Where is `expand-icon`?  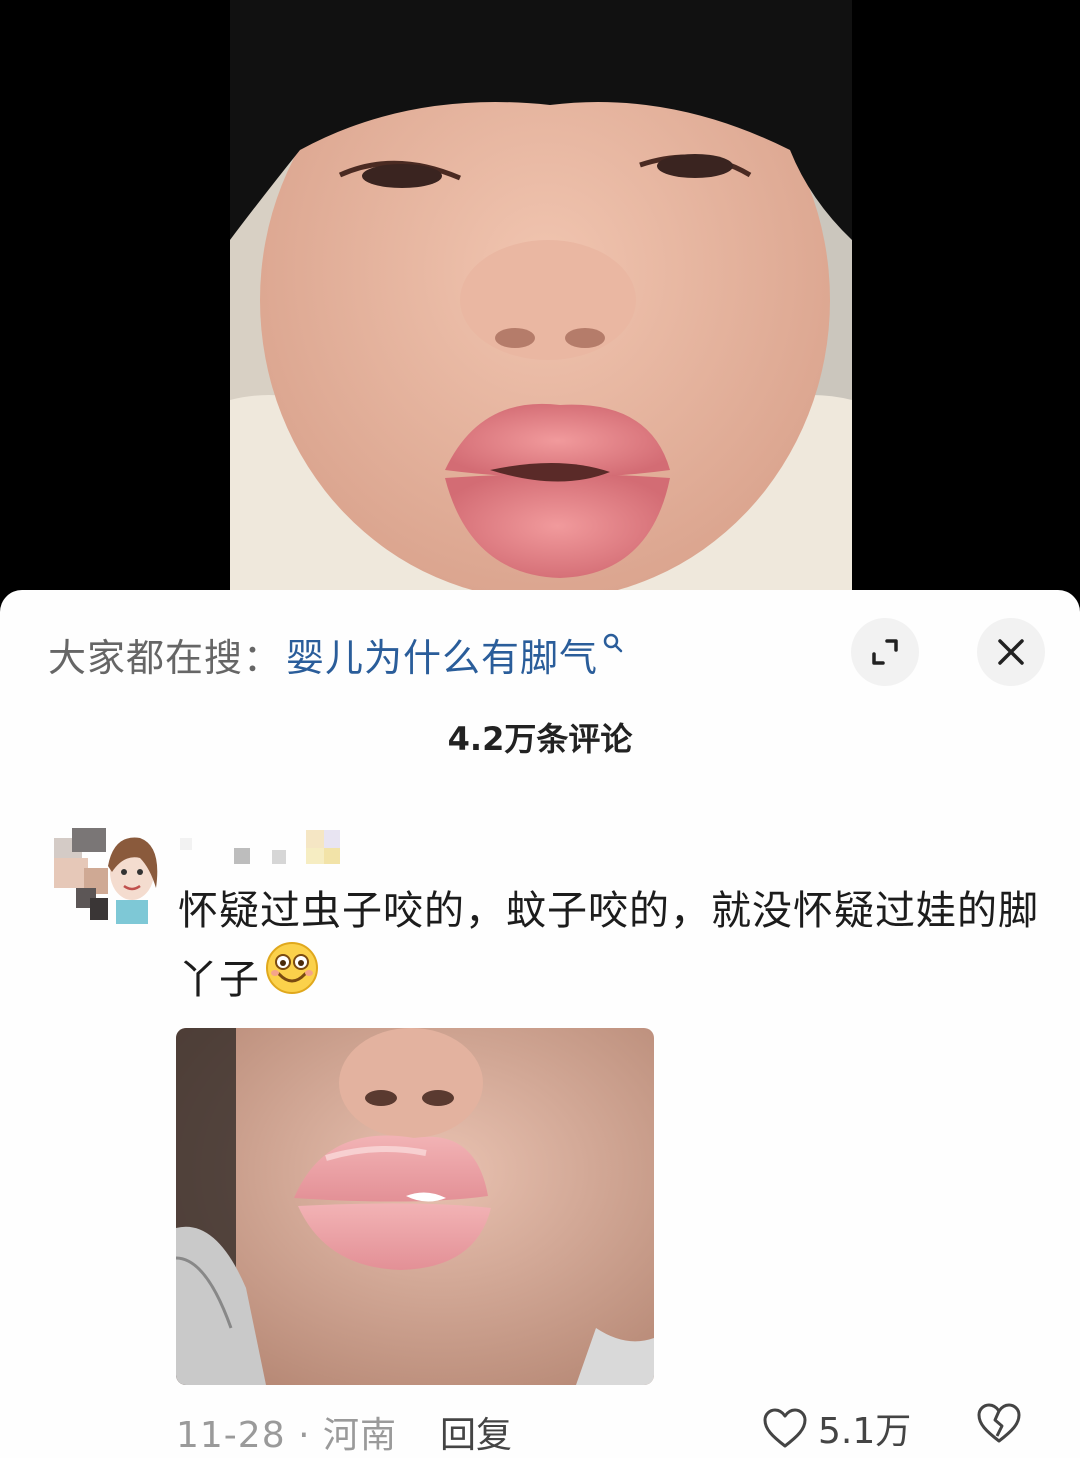 expand-icon is located at coordinates (885, 652).